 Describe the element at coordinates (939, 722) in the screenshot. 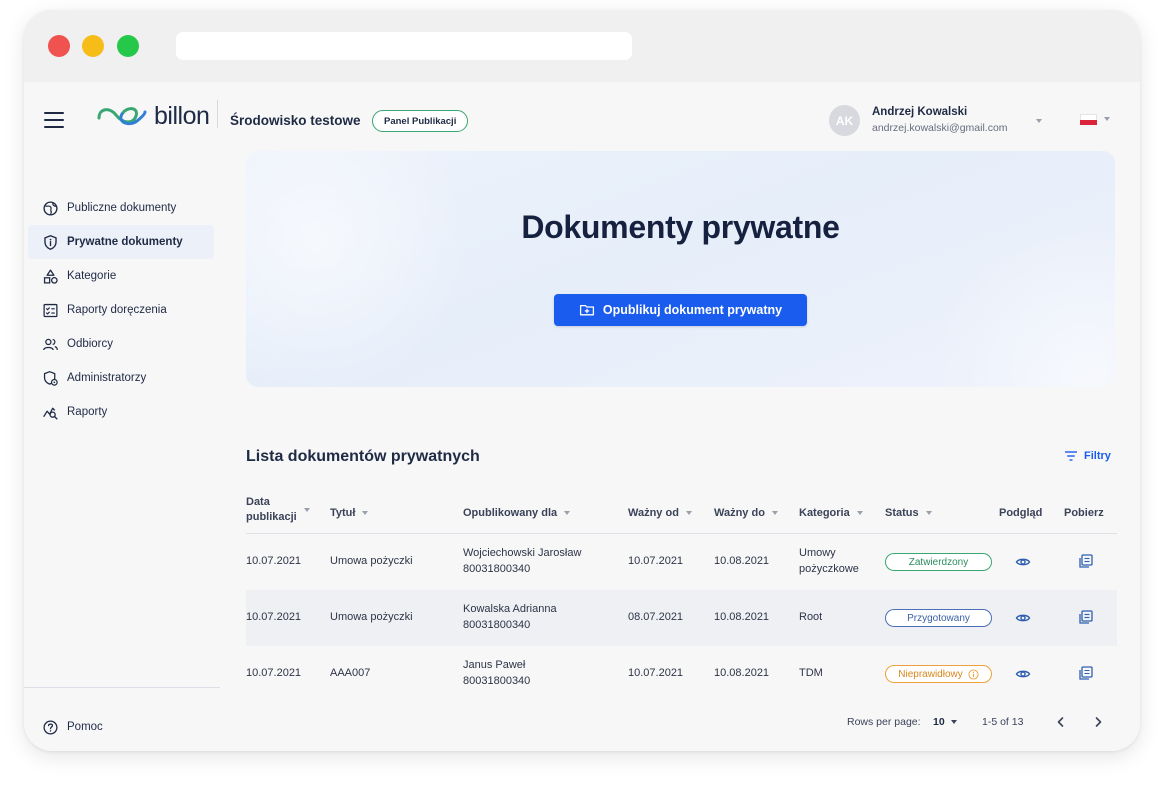

I see `rows-per-page-value: 10` at that location.